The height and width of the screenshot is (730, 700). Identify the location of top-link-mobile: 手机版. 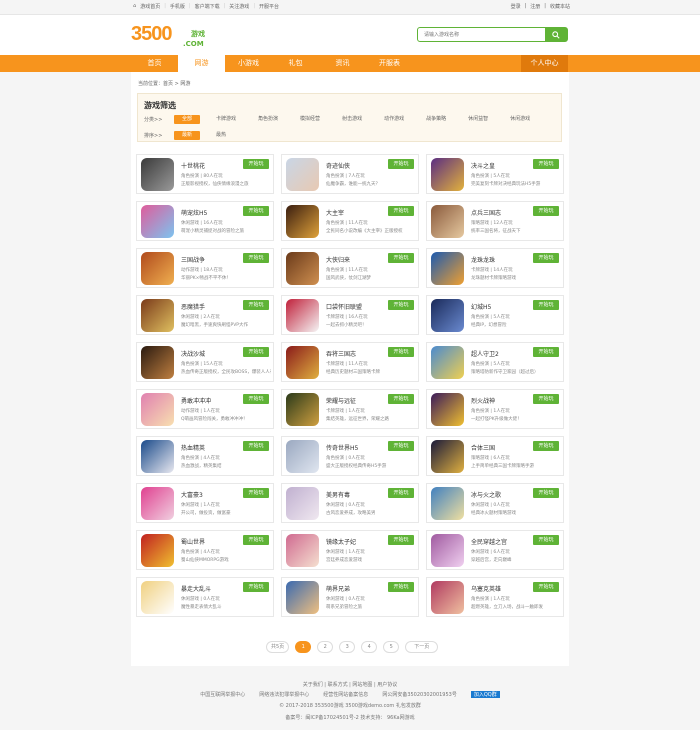
(177, 6).